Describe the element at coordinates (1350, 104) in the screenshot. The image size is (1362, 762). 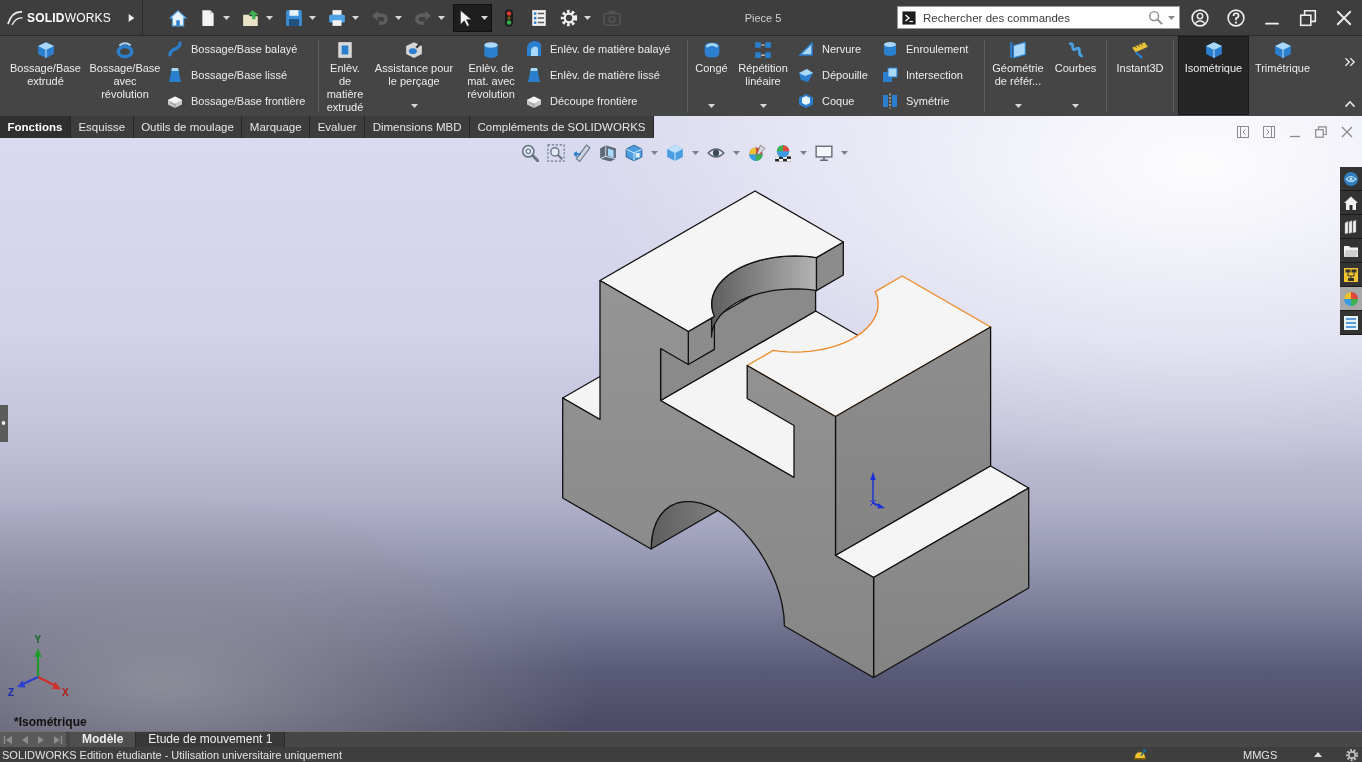
I see `chevron-up-icon` at that location.